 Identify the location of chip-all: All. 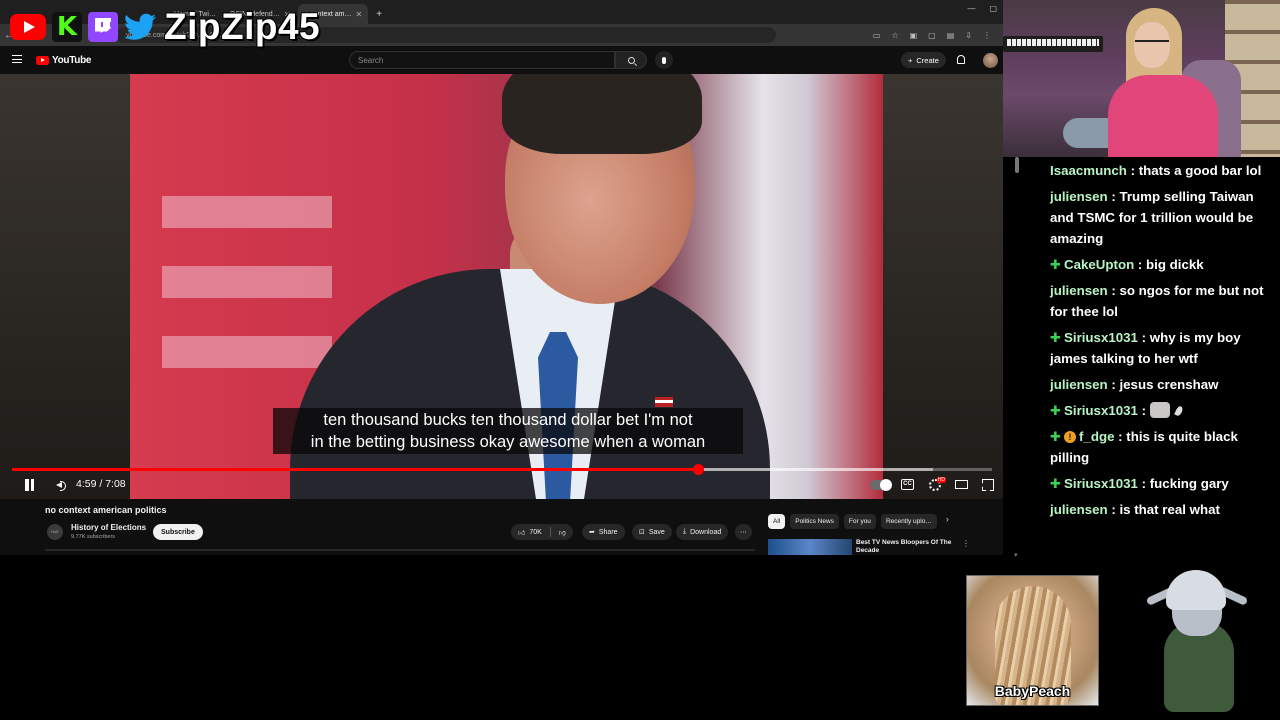
(777, 521).